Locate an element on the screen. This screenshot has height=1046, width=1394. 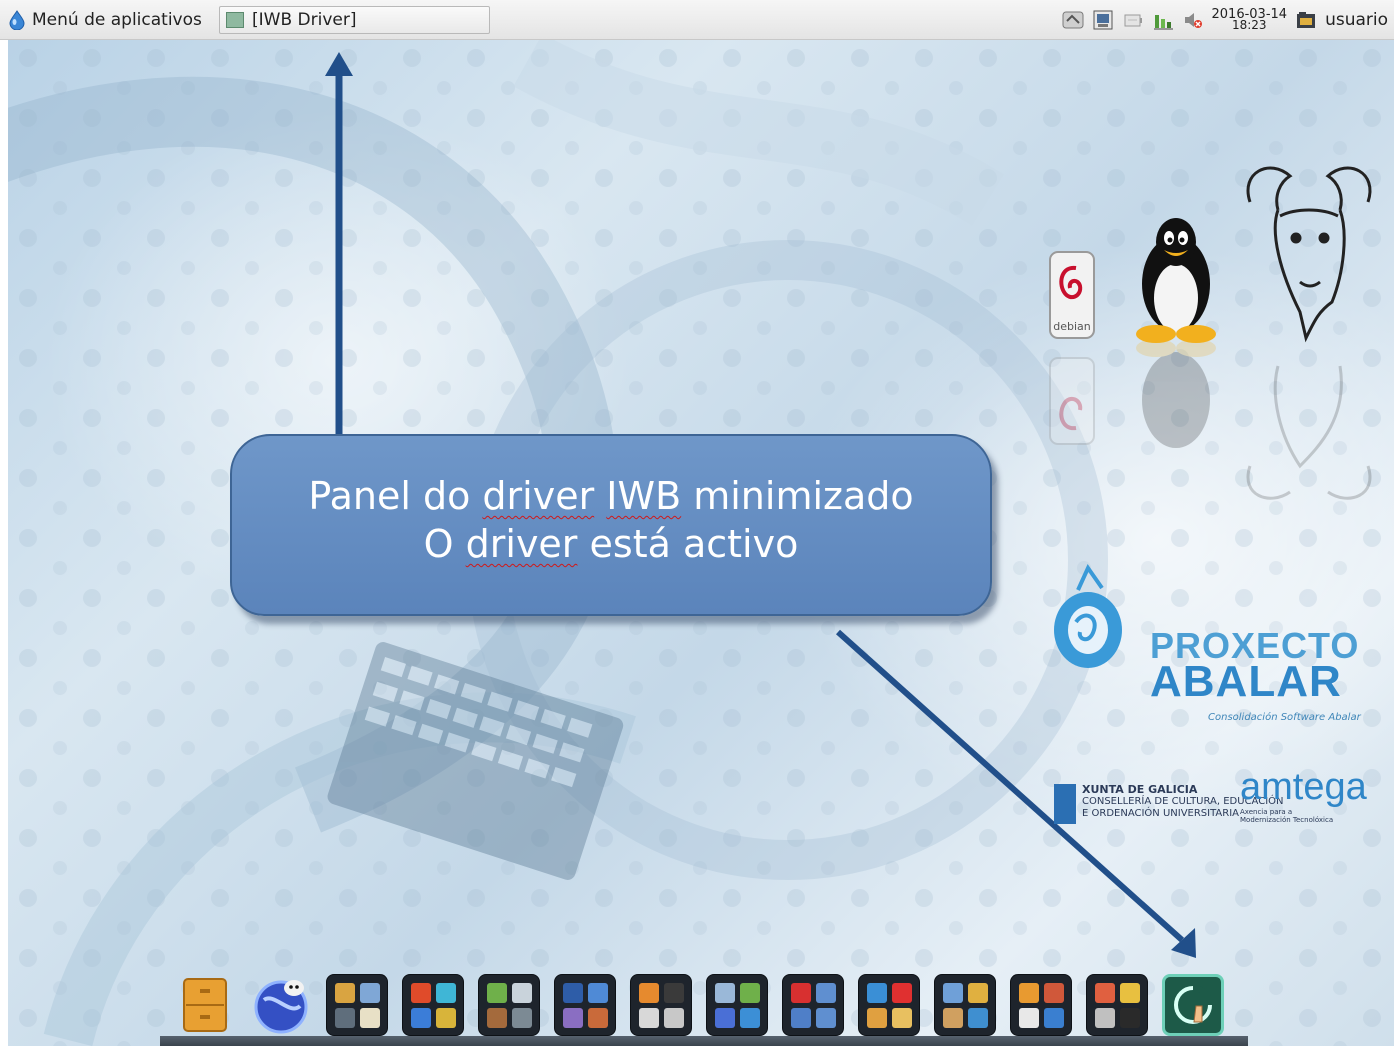
tools-app-3-icon is located at coordinates (1104, 1017).